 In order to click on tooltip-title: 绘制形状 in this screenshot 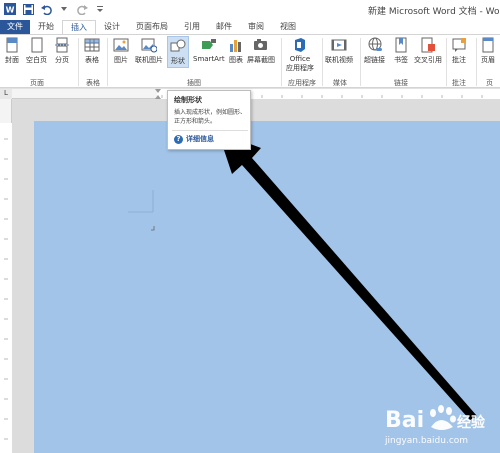, I will do `click(188, 100)`.